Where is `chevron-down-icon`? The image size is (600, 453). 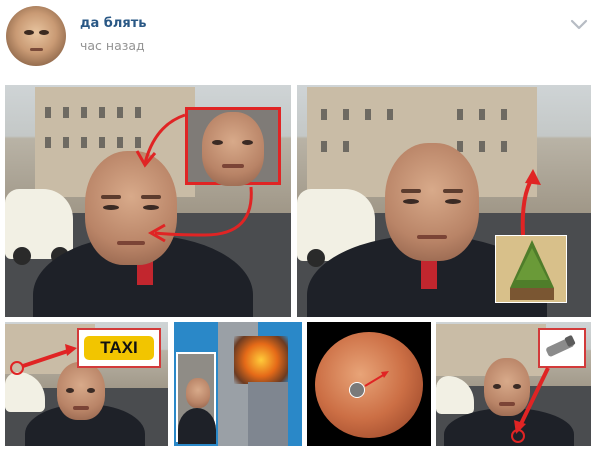 chevron-down-icon is located at coordinates (579, 25).